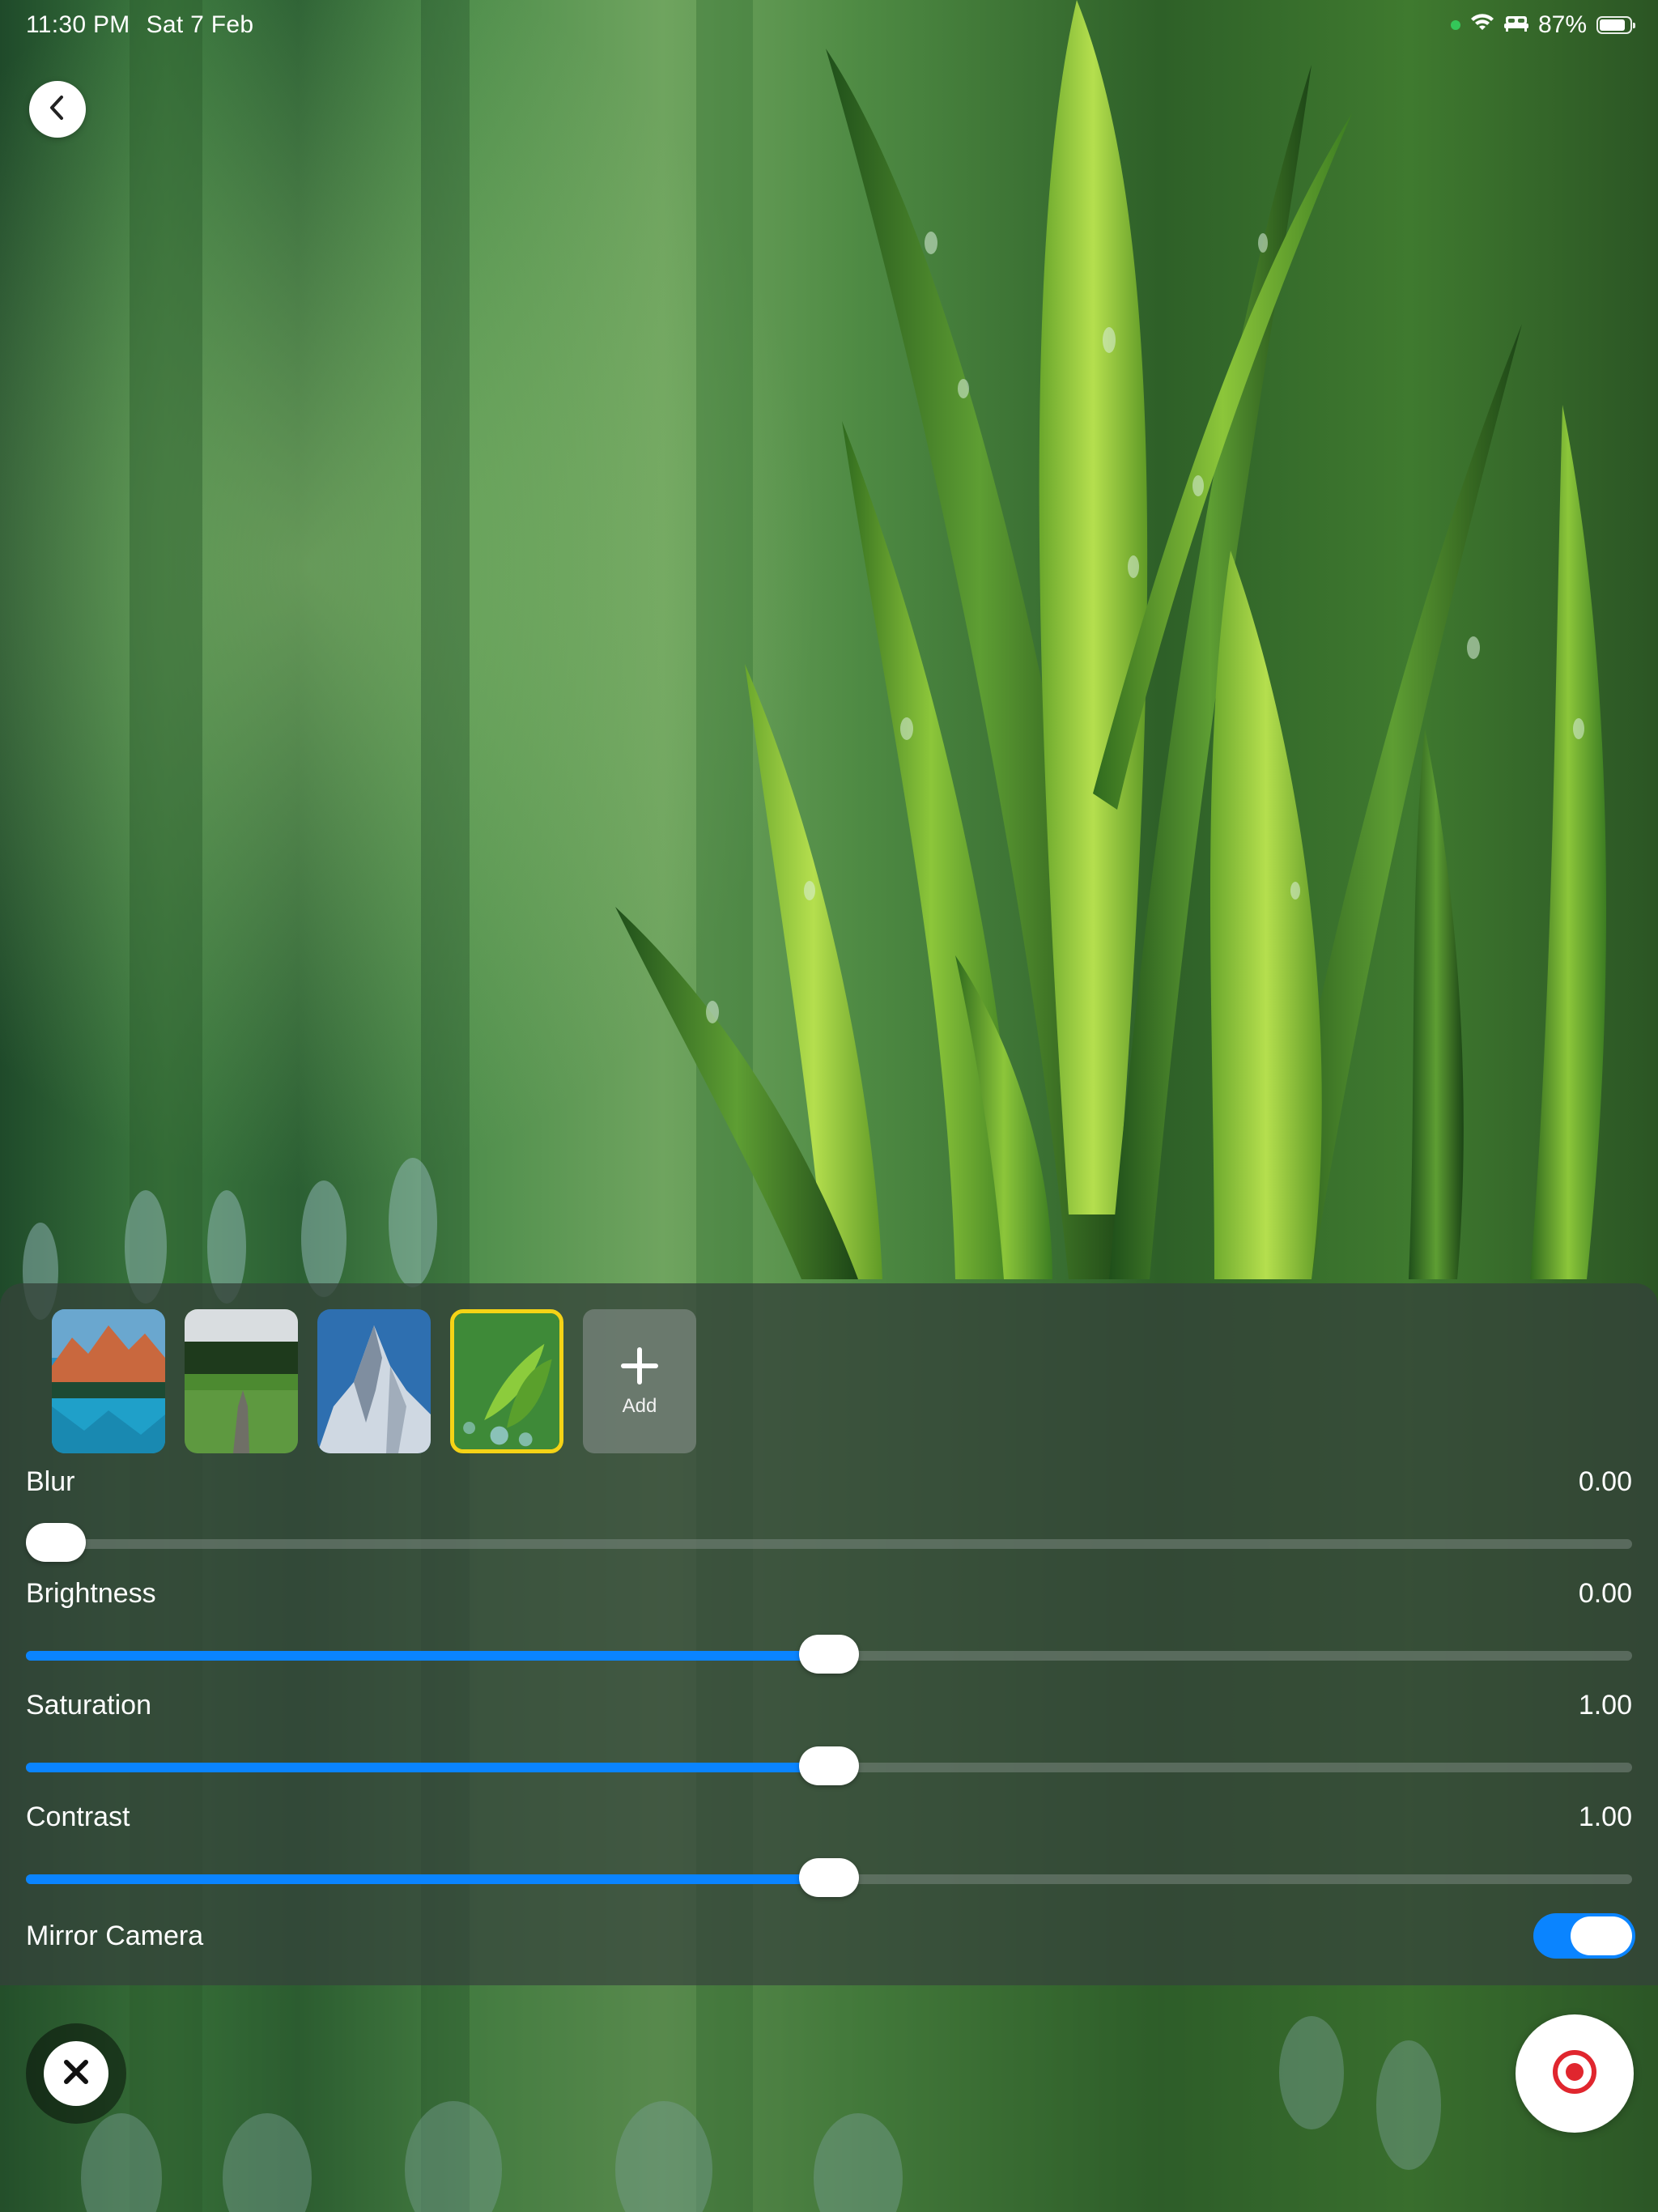  I want to click on contrast-slider-fill, so click(427, 1879).